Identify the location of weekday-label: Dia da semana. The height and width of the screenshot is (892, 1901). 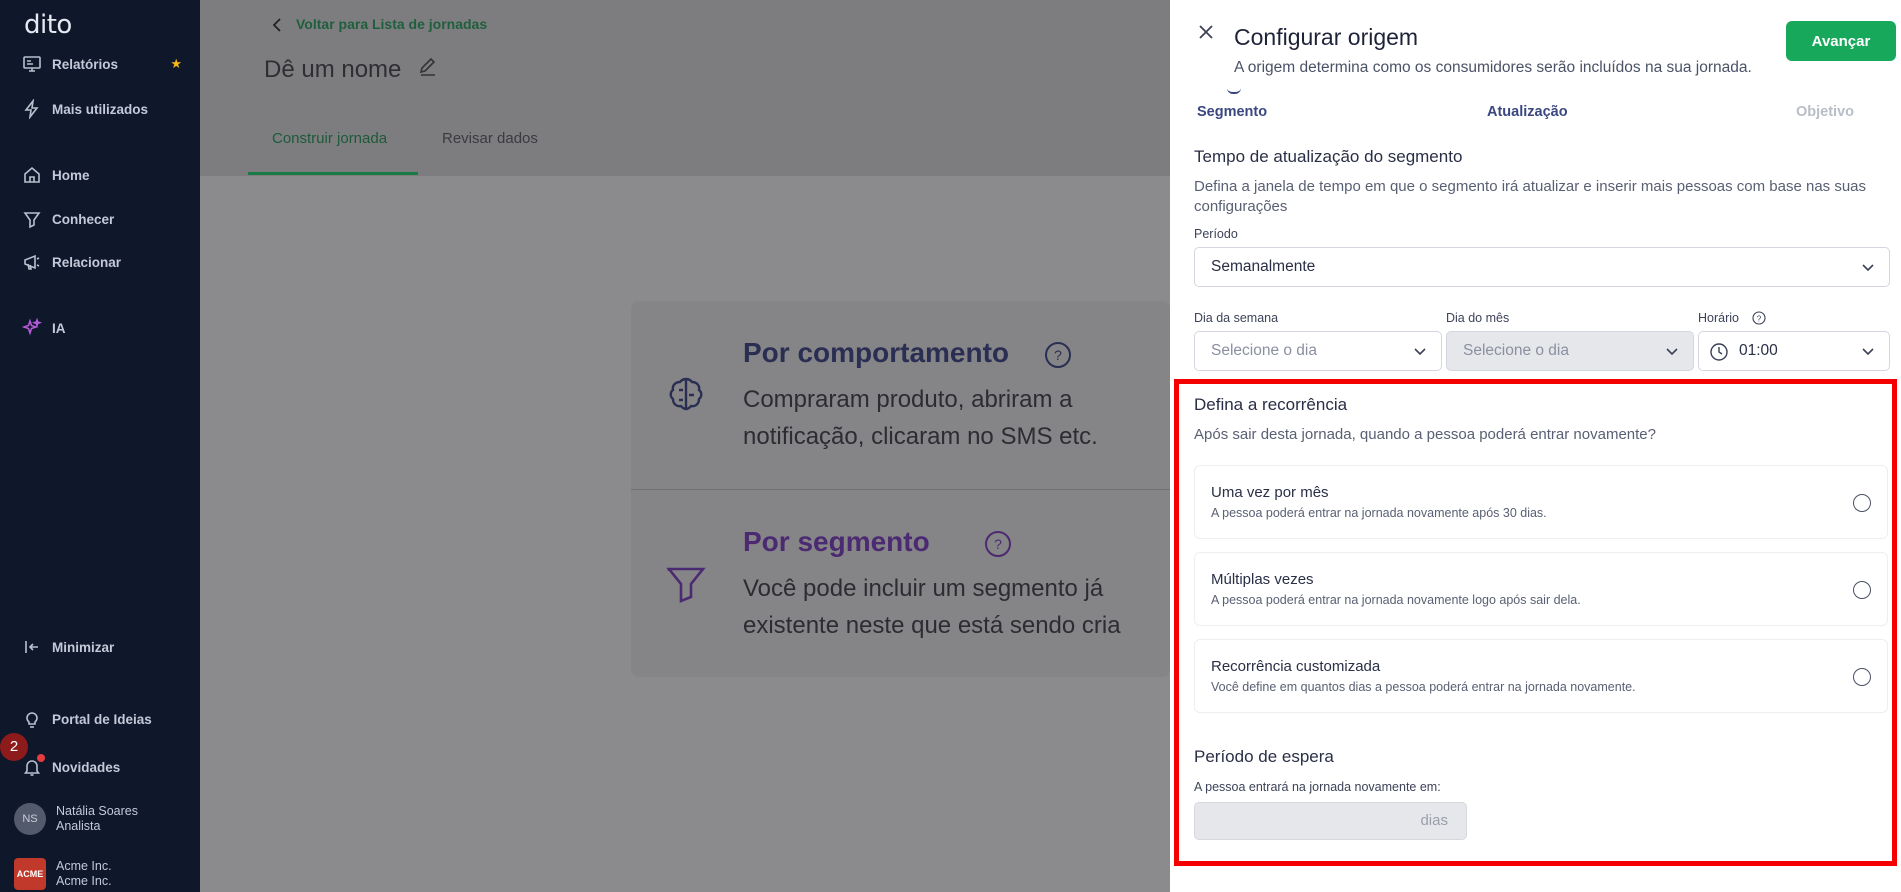
(1236, 318).